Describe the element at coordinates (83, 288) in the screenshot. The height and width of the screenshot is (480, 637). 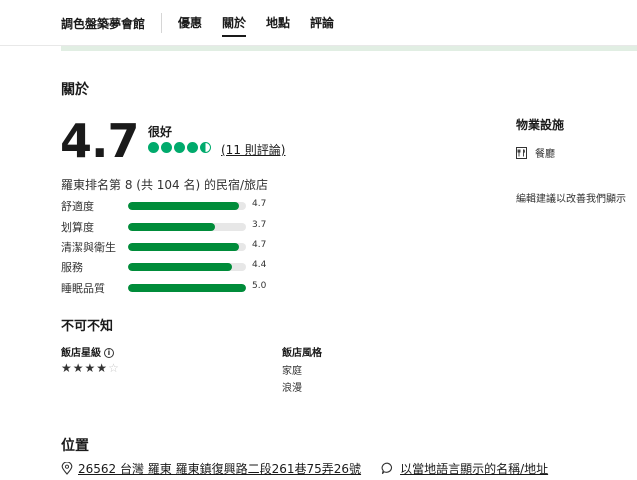
I see `rating-name: 睡眠品質` at that location.